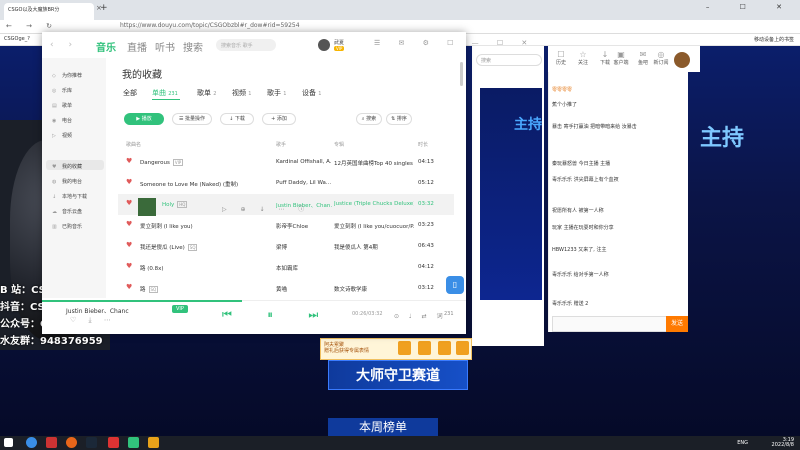 This screenshot has width=800, height=450. What do you see at coordinates (241, 93) in the screenshot?
I see `subtab-videos: 视频 1` at bounding box center [241, 93].